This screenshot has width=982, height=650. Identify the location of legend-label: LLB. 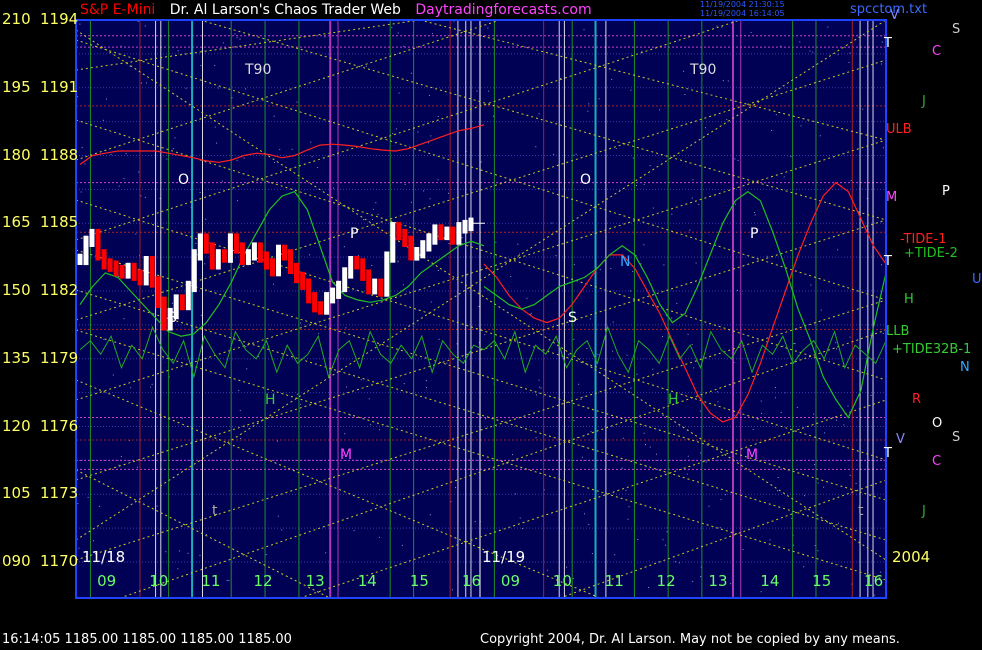
(898, 331).